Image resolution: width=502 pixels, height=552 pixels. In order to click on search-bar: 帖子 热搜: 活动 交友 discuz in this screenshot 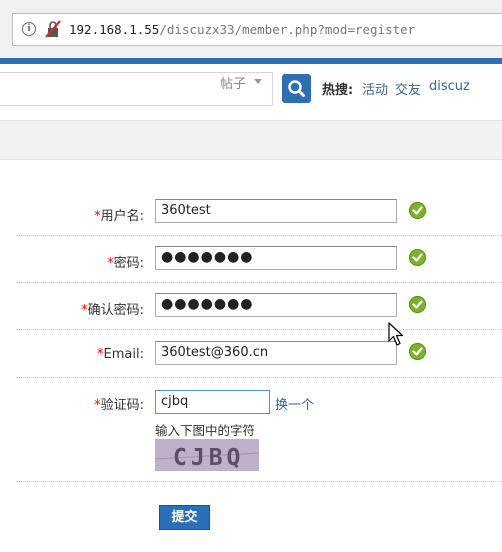, I will do `click(251, 90)`.